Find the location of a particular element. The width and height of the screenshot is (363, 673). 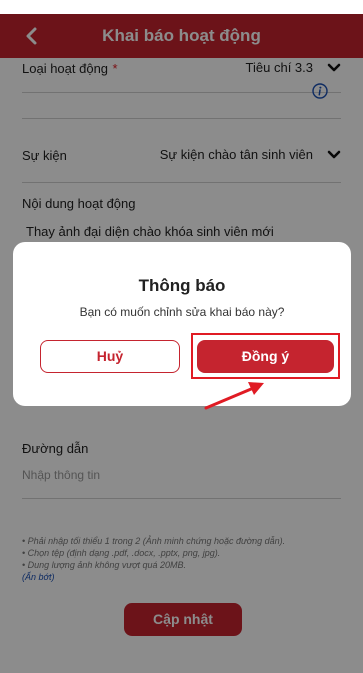

link-input: Nhập thông tin is located at coordinates (181, 475).